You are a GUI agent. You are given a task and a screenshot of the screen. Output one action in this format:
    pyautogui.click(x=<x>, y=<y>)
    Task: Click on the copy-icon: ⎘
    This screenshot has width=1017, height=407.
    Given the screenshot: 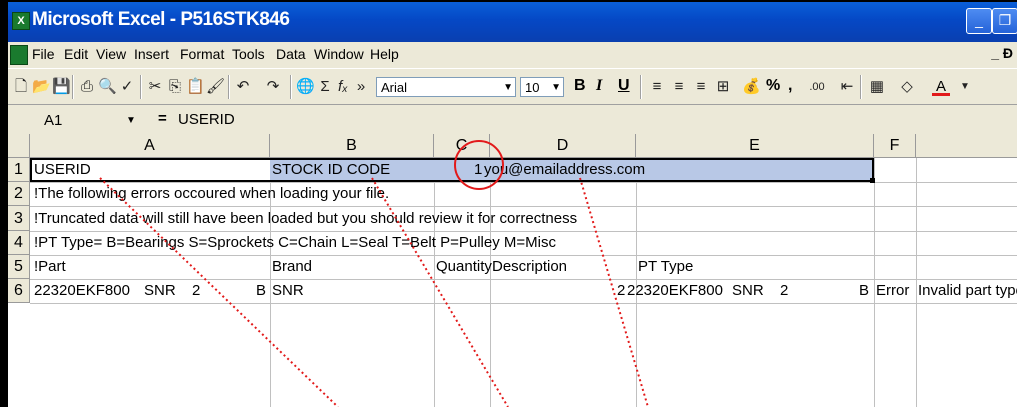 What is the action you would take?
    pyautogui.click(x=175, y=87)
    